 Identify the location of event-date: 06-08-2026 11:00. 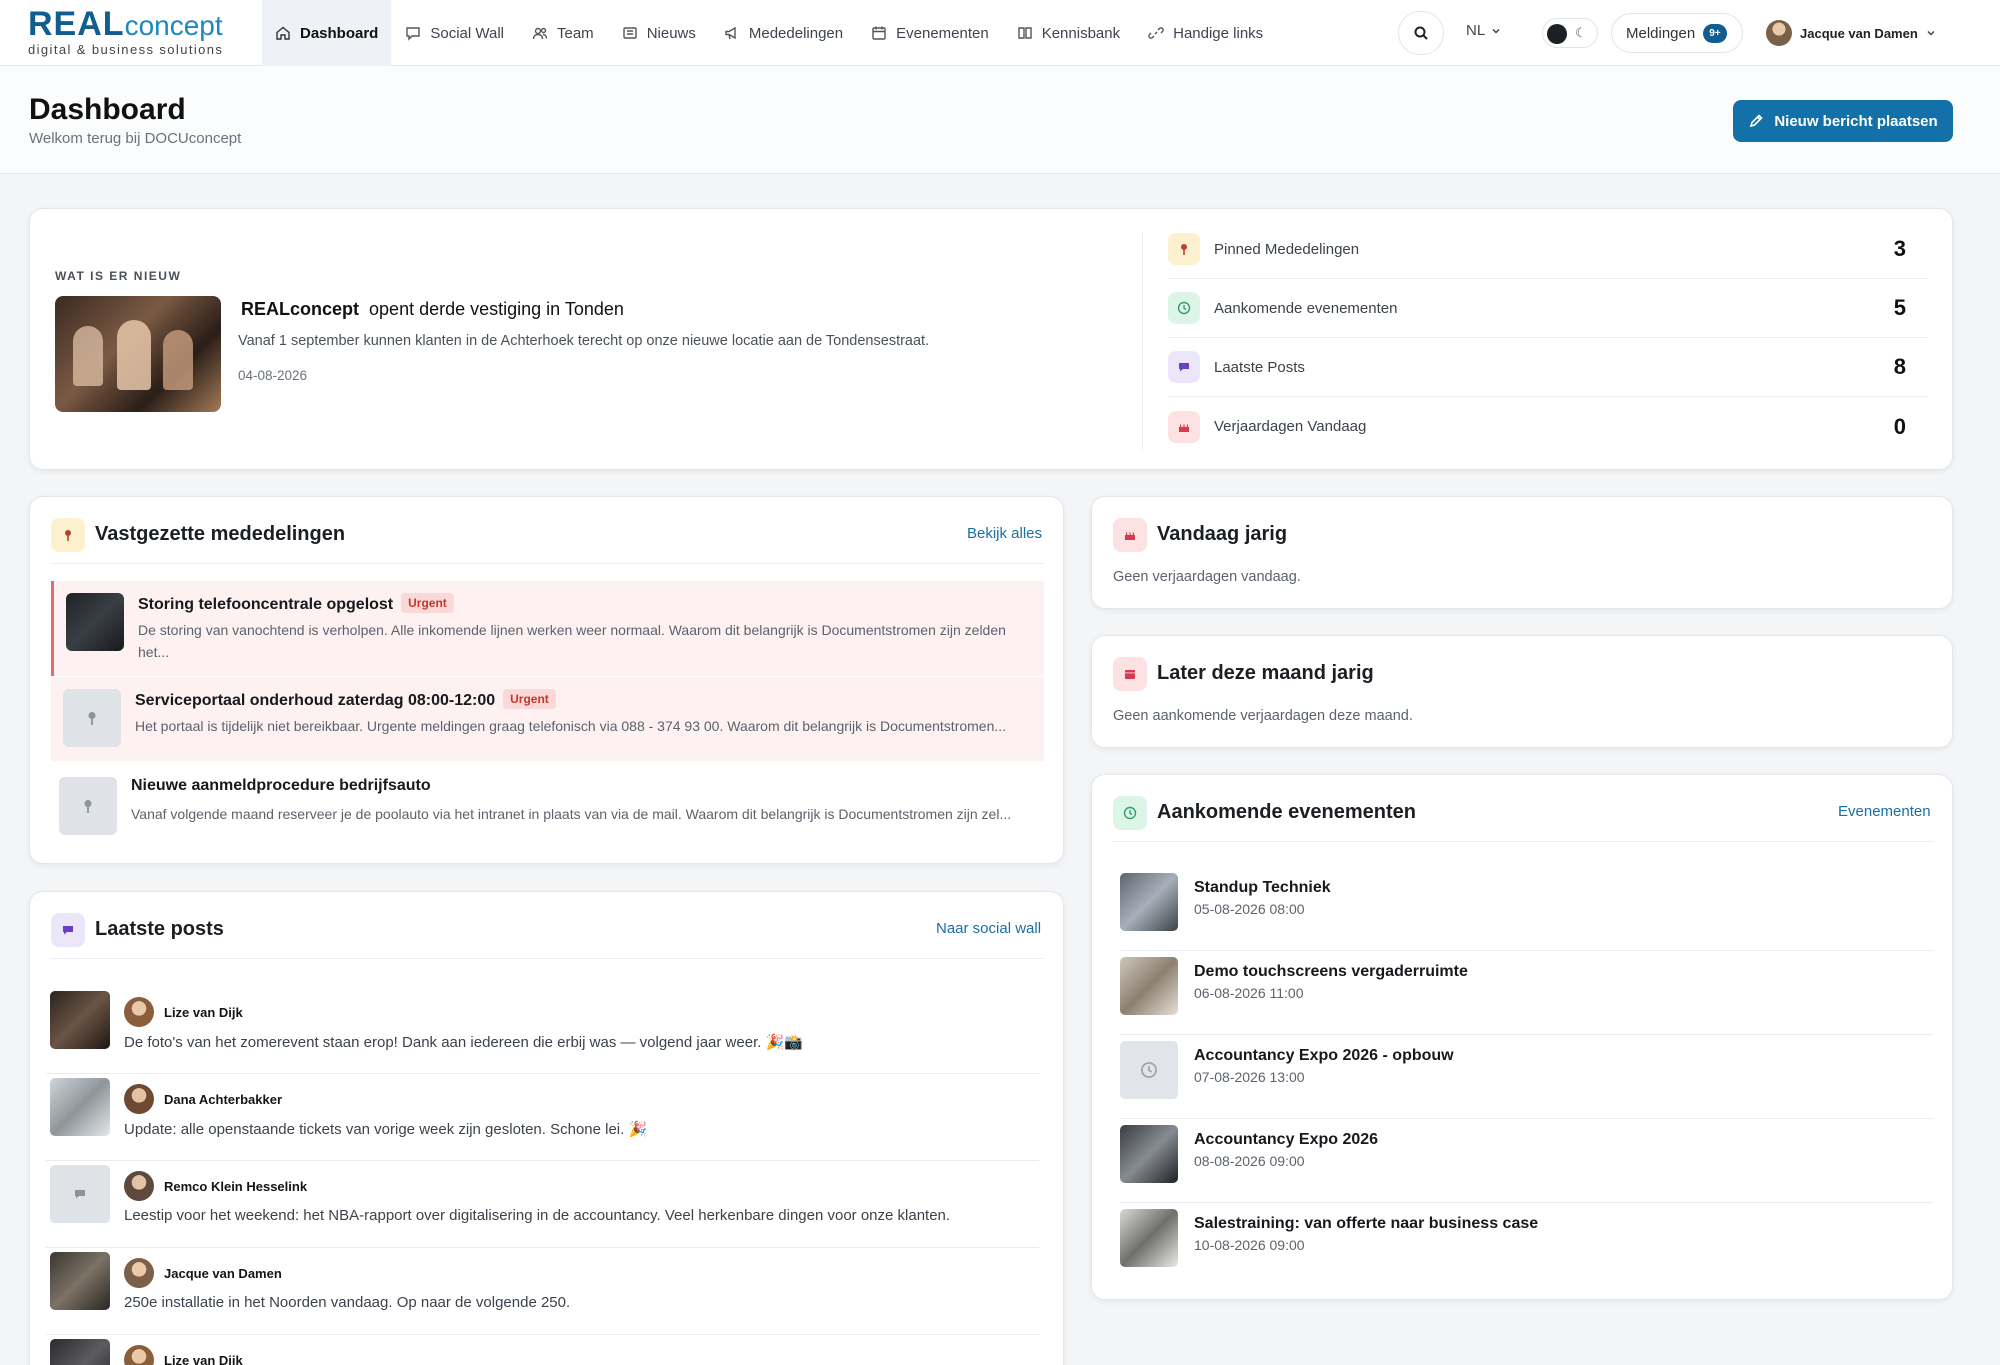
(1249, 993).